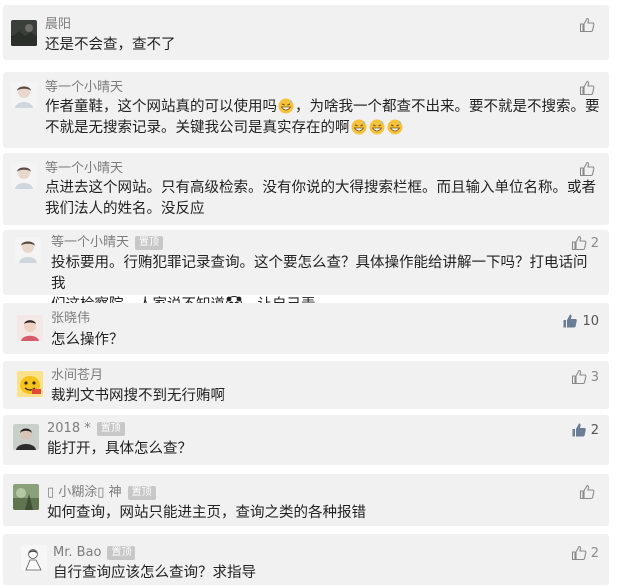 The height and width of the screenshot is (587, 617). What do you see at coordinates (138, 396) in the screenshot?
I see `comment-text: 裁判文书网搜不到无行贿啊` at bounding box center [138, 396].